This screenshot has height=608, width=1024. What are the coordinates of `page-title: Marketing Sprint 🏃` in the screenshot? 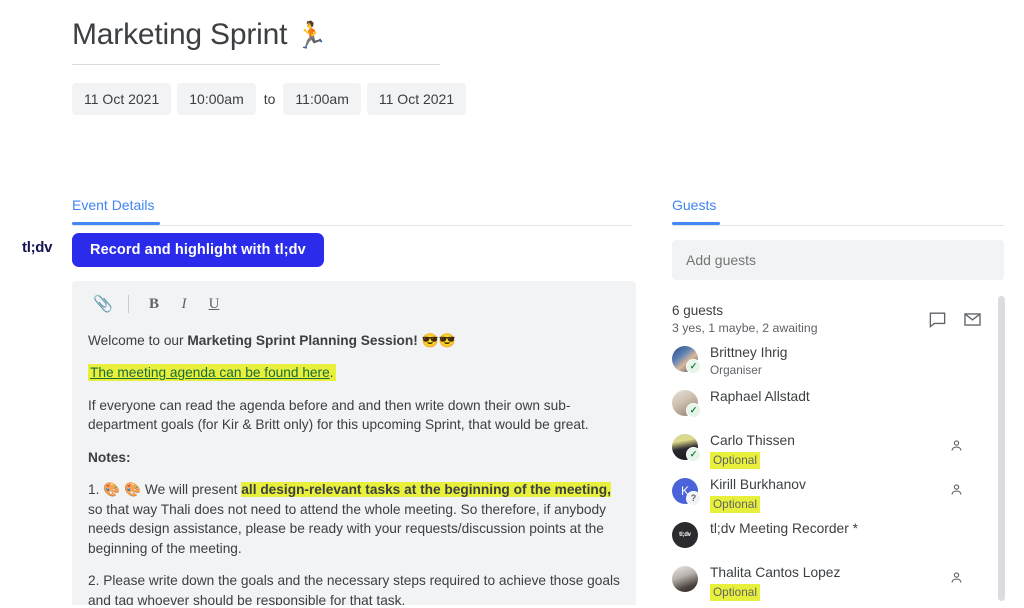 It's located at (200, 35).